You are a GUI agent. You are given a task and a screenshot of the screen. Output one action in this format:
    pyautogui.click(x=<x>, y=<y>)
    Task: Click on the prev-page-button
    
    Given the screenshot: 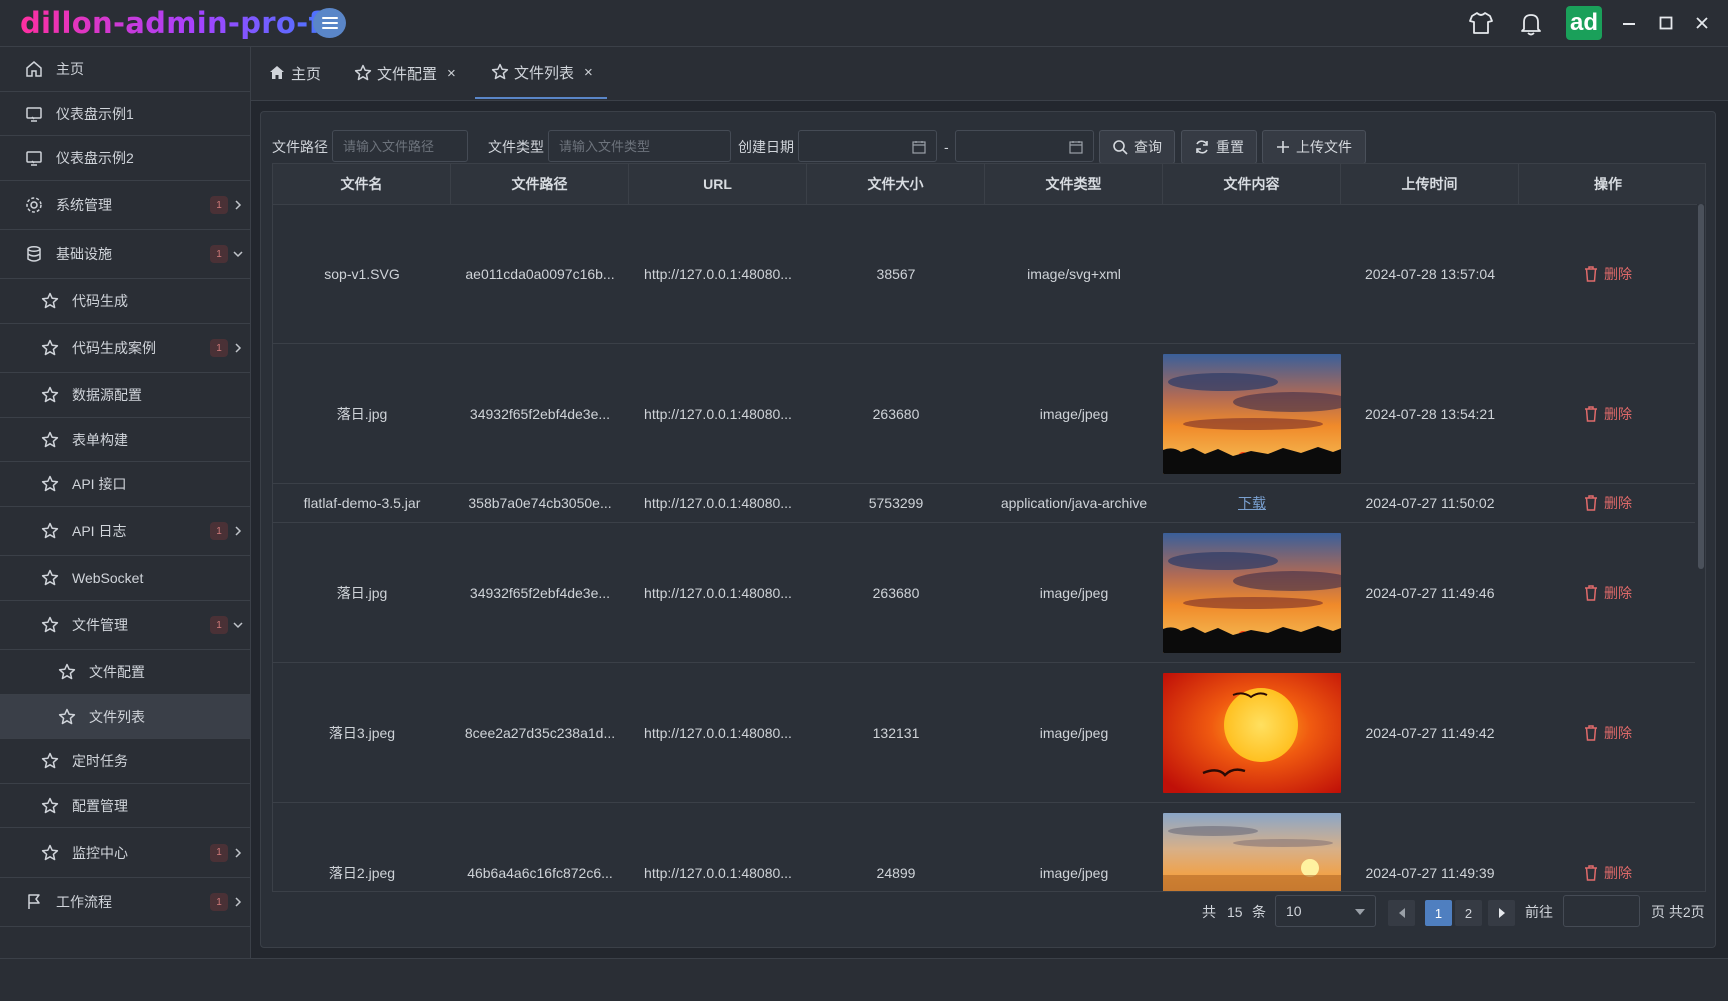 What is the action you would take?
    pyautogui.click(x=1401, y=913)
    